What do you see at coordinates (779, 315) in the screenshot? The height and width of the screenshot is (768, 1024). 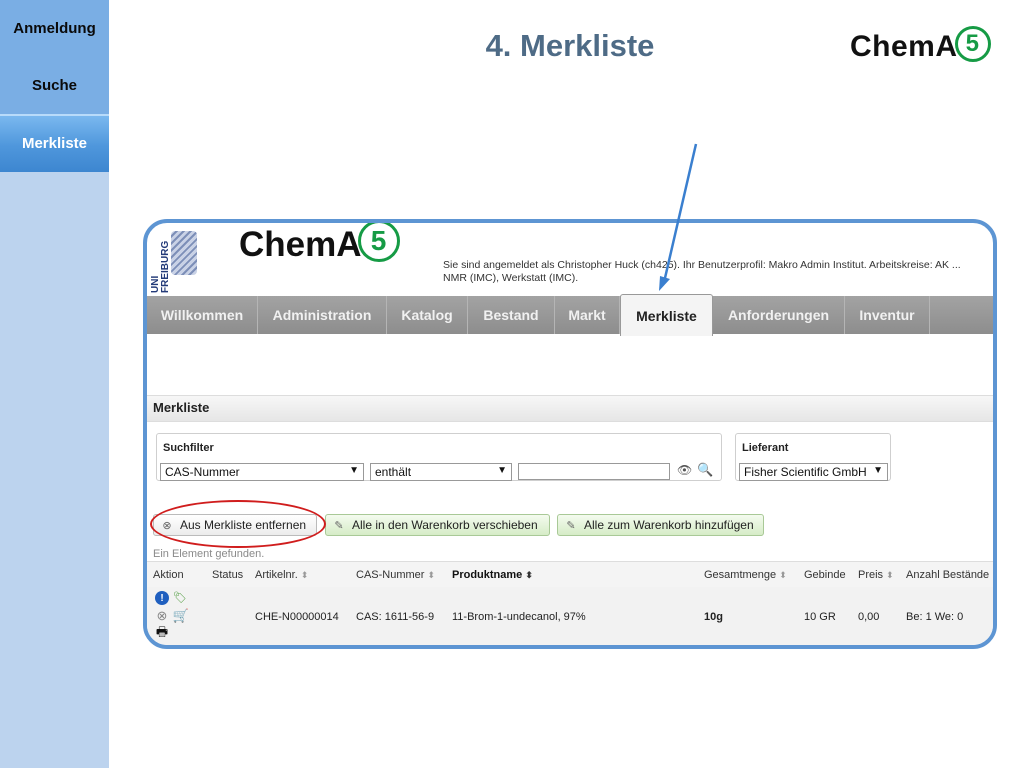 I see `menu-anforderungen: Anforderungen` at bounding box center [779, 315].